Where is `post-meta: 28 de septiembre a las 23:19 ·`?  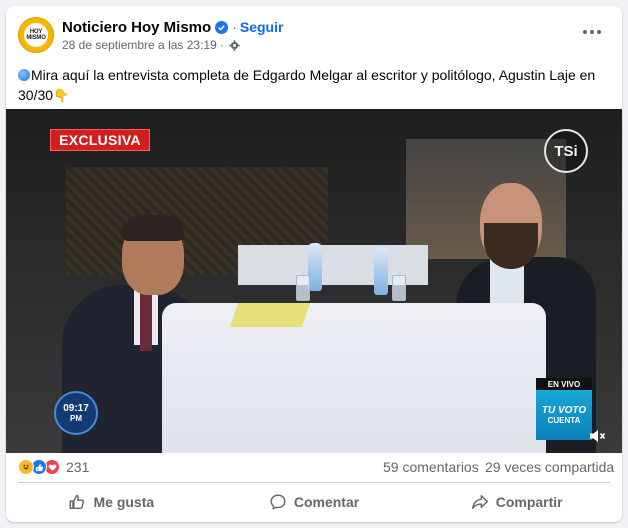 post-meta: 28 de septiembre a las 23:19 · is located at coordinates (151, 45).